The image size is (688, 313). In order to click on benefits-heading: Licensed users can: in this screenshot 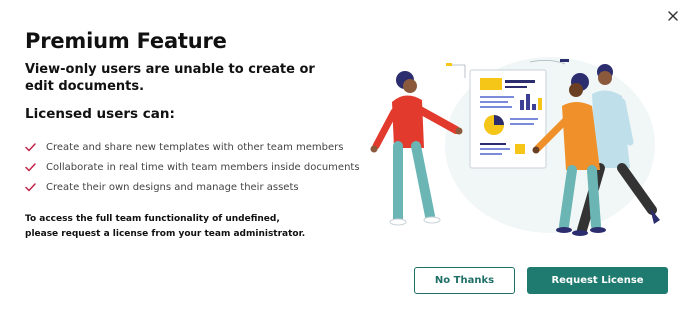, I will do `click(100, 114)`.